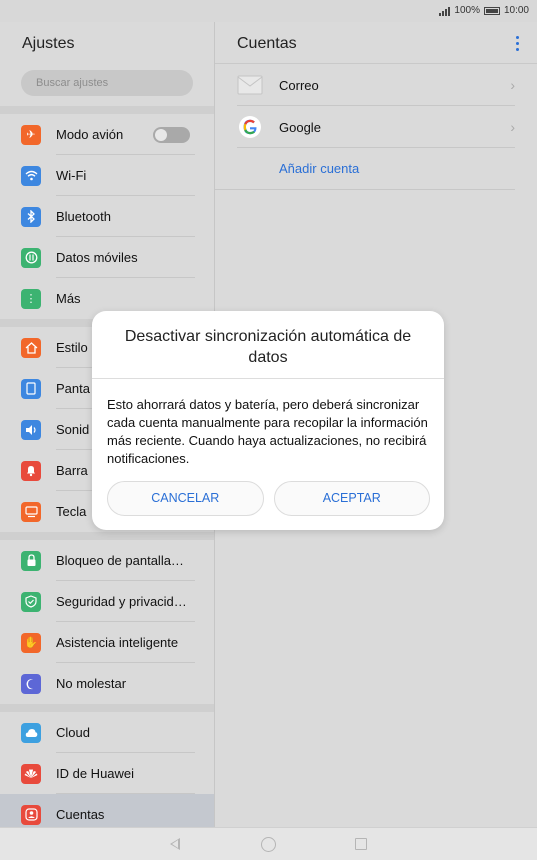 The height and width of the screenshot is (860, 537). What do you see at coordinates (467, 10) in the screenshot?
I see `battery-percent: 100%` at bounding box center [467, 10].